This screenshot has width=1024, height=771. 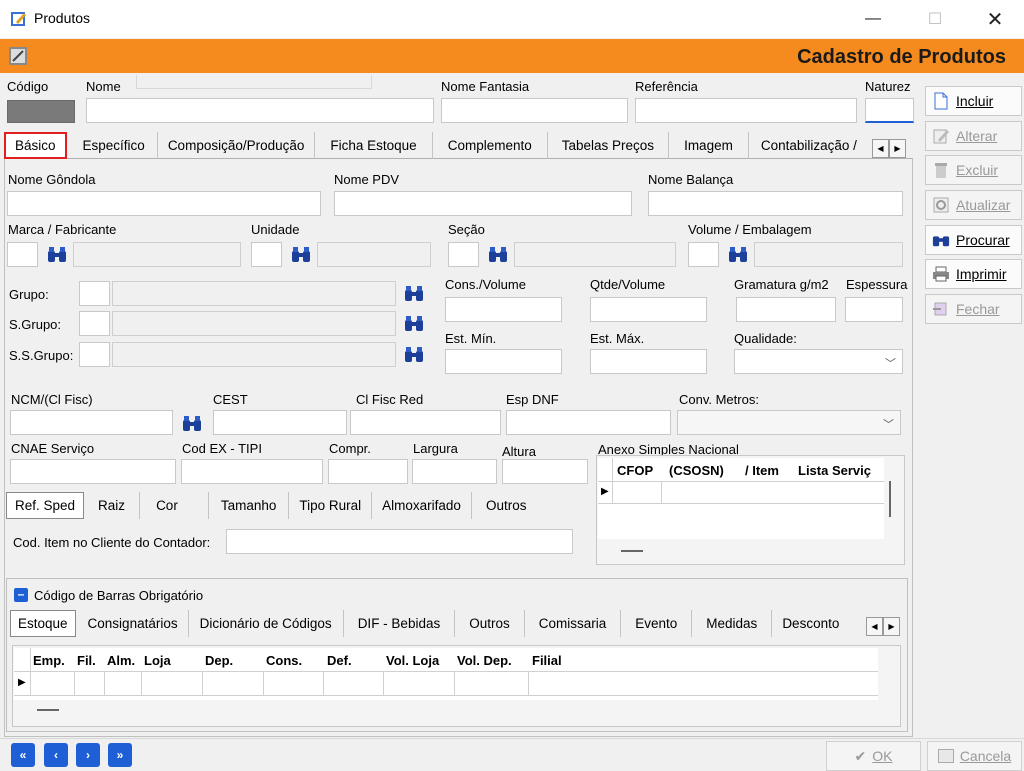 What do you see at coordinates (890, 499) in the screenshot?
I see `anexo-vscroll` at bounding box center [890, 499].